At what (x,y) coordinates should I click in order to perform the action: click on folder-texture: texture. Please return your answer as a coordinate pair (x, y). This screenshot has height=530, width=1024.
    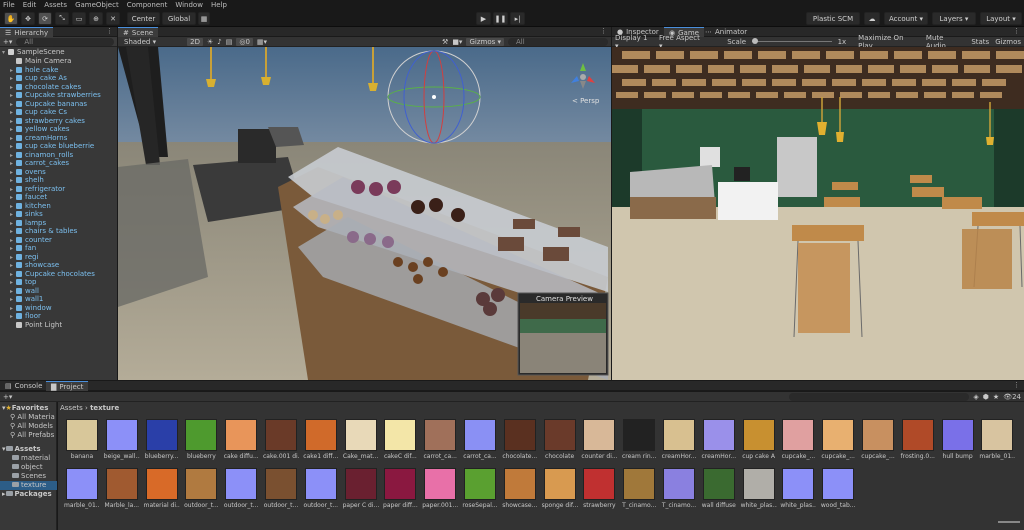
    Looking at the image, I should click on (28, 485).